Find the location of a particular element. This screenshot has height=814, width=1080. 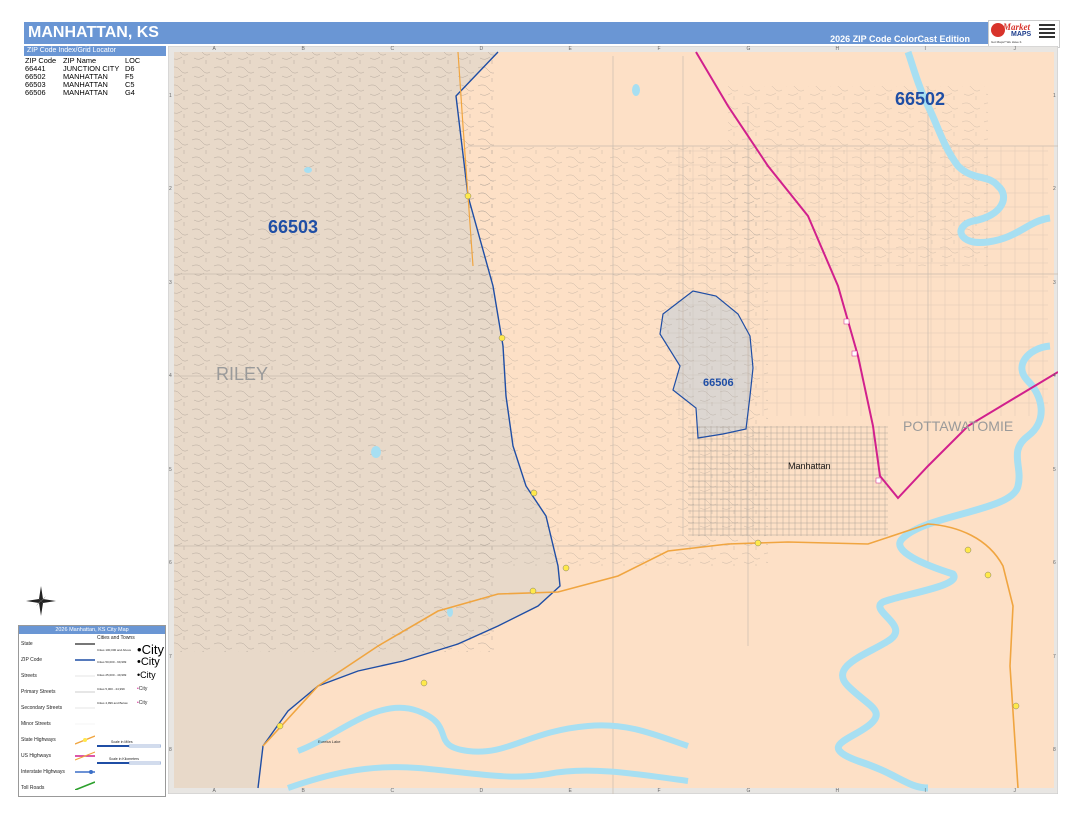

grid-column-g-bottom: G is located at coordinates (748, 791).